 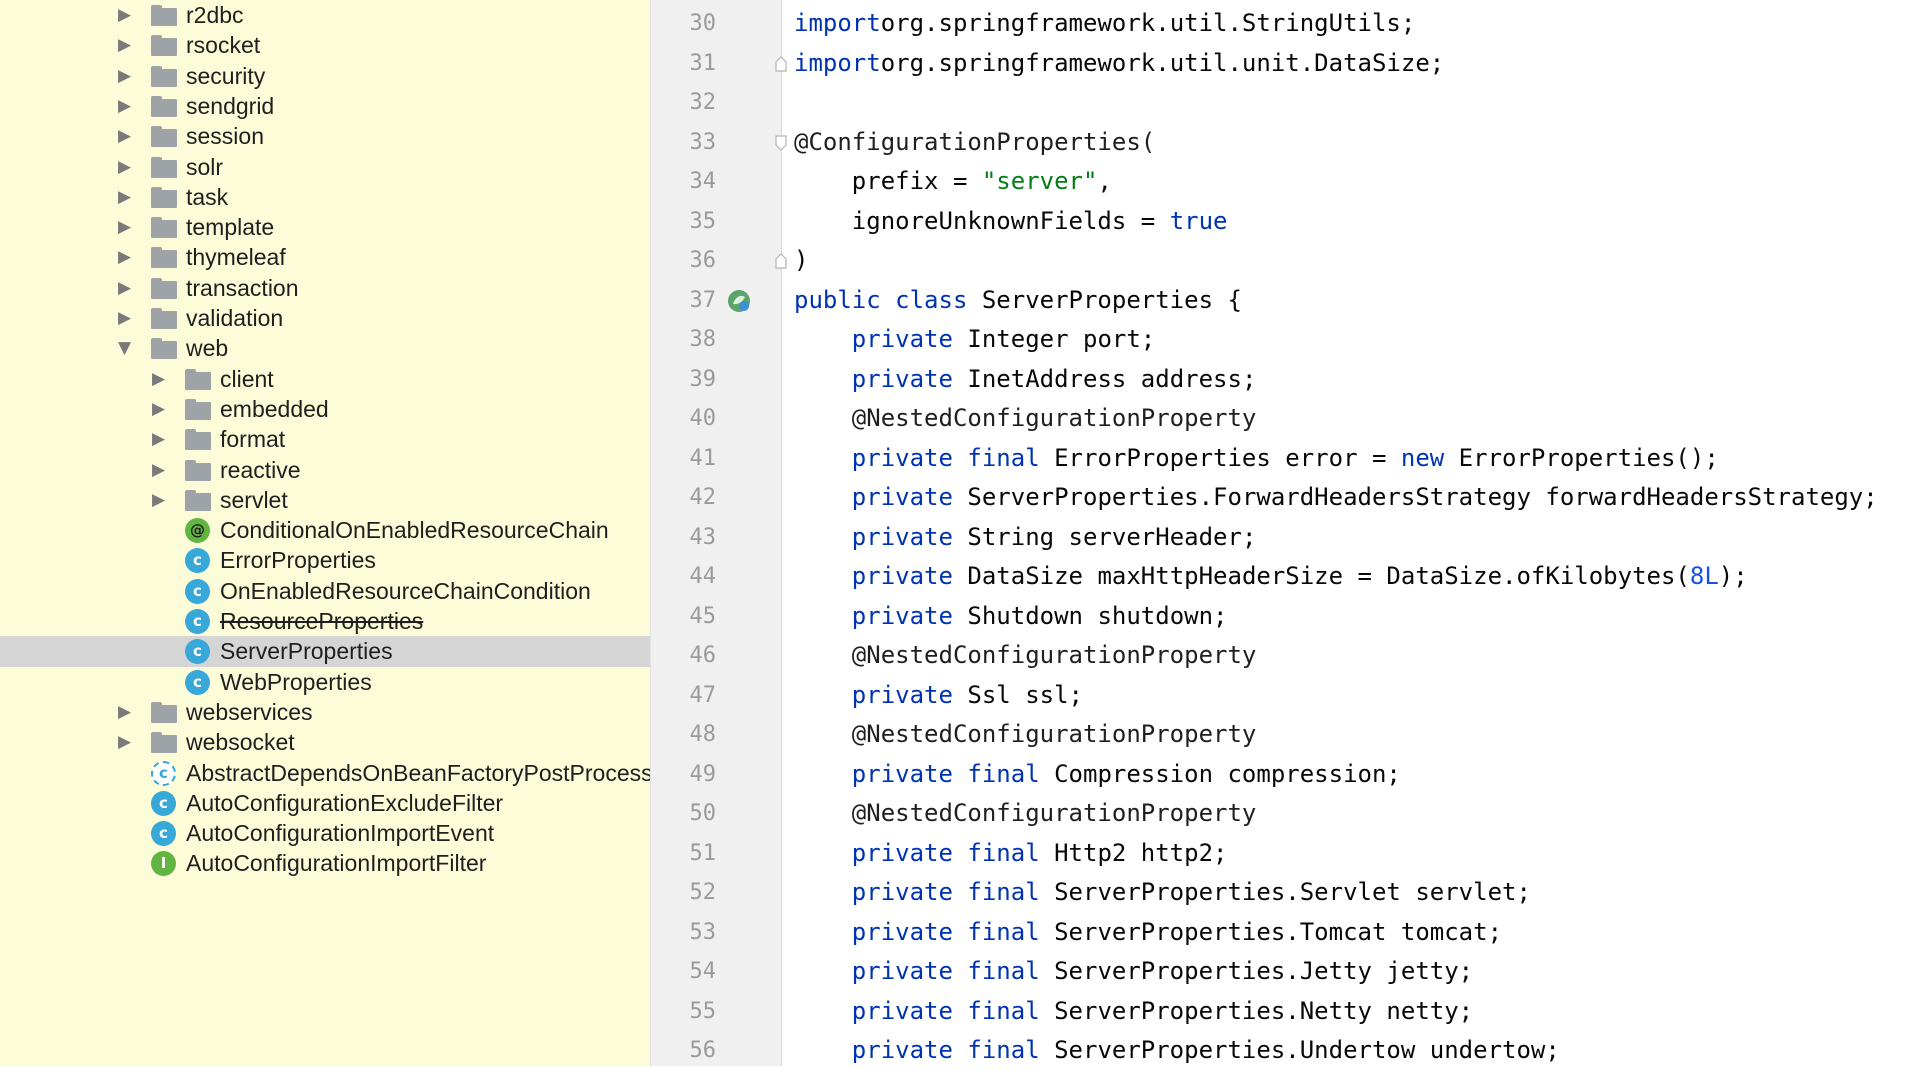 What do you see at coordinates (336, 863) in the screenshot?
I see `tree-item-label: AutoConfigurationImportFilter` at bounding box center [336, 863].